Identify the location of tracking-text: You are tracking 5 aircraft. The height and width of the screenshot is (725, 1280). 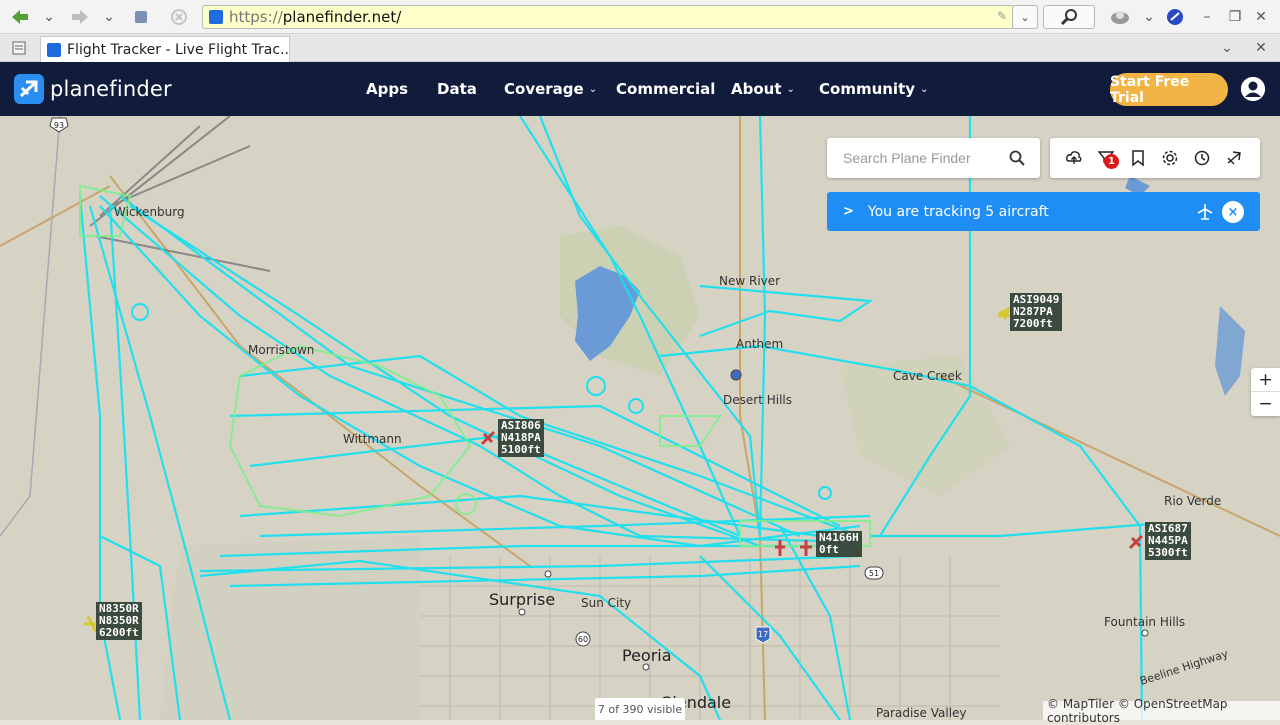
(958, 211).